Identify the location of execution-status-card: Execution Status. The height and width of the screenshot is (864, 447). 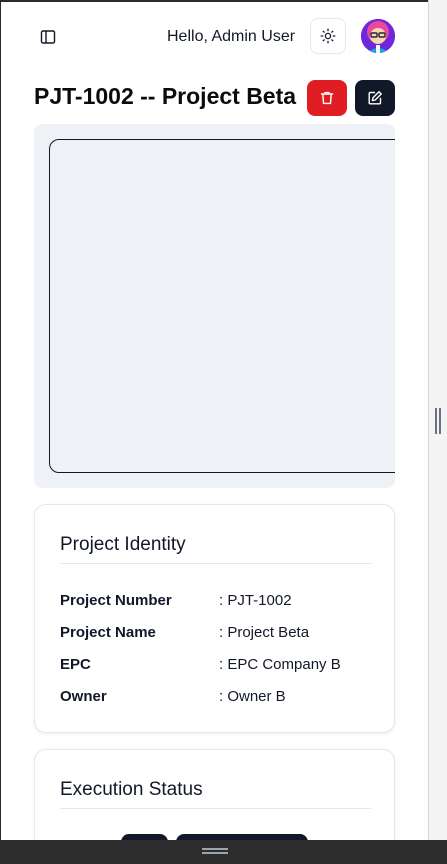
(214, 794).